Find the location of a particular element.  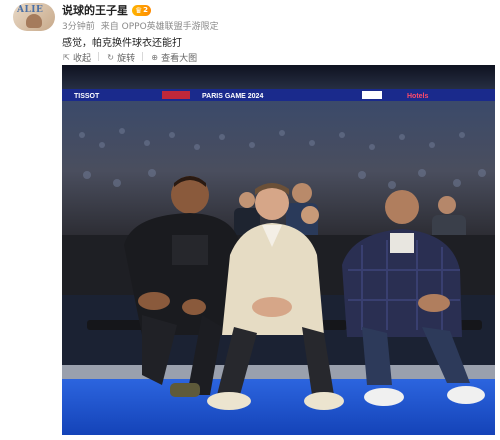

rotate-button: ↻ 旋转 is located at coordinates (120, 57).